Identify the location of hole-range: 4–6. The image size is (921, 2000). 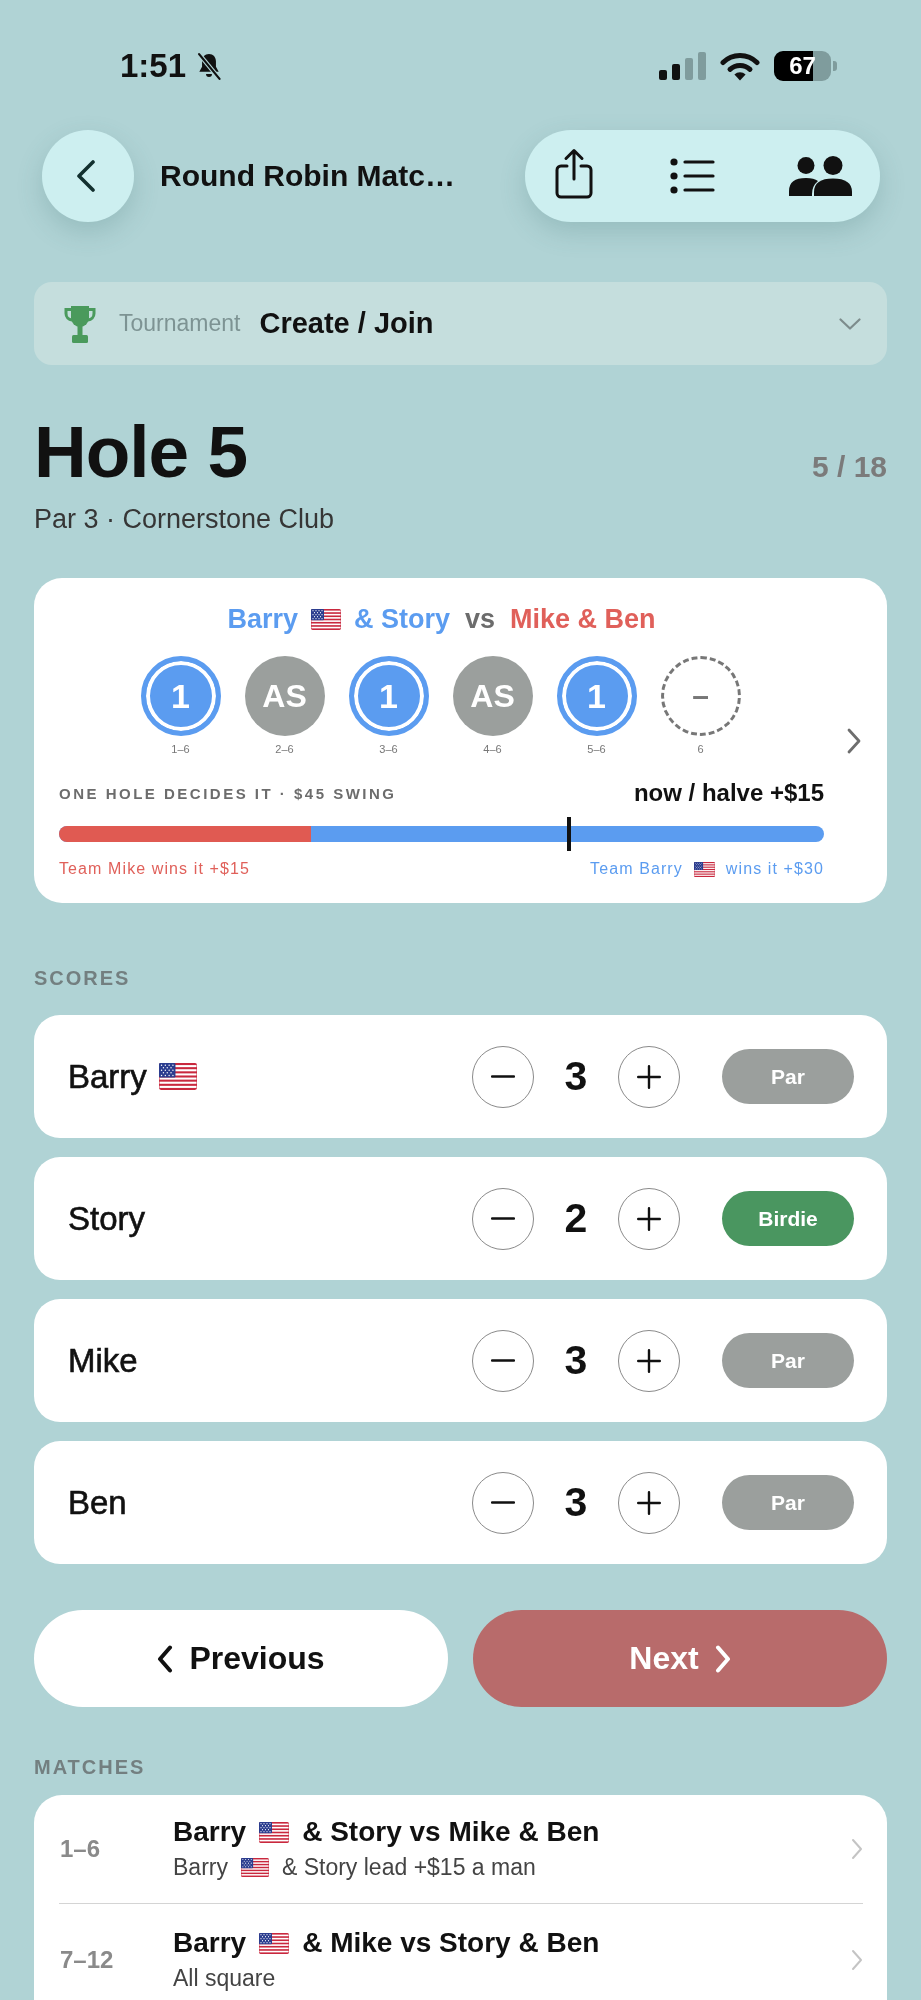
(492, 749).